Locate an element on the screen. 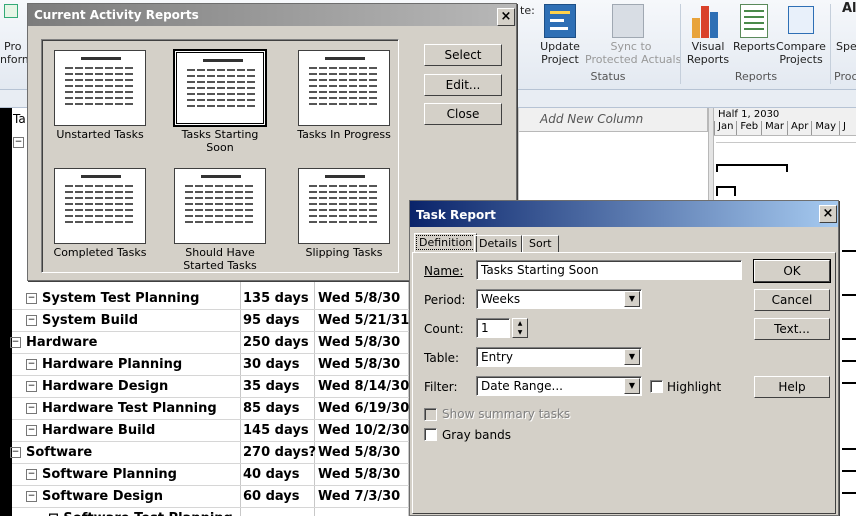 Image resolution: width=856 pixels, height=516 pixels. table-row: − Hardware 250 days Wed 5/8/30 is located at coordinates (211, 343).